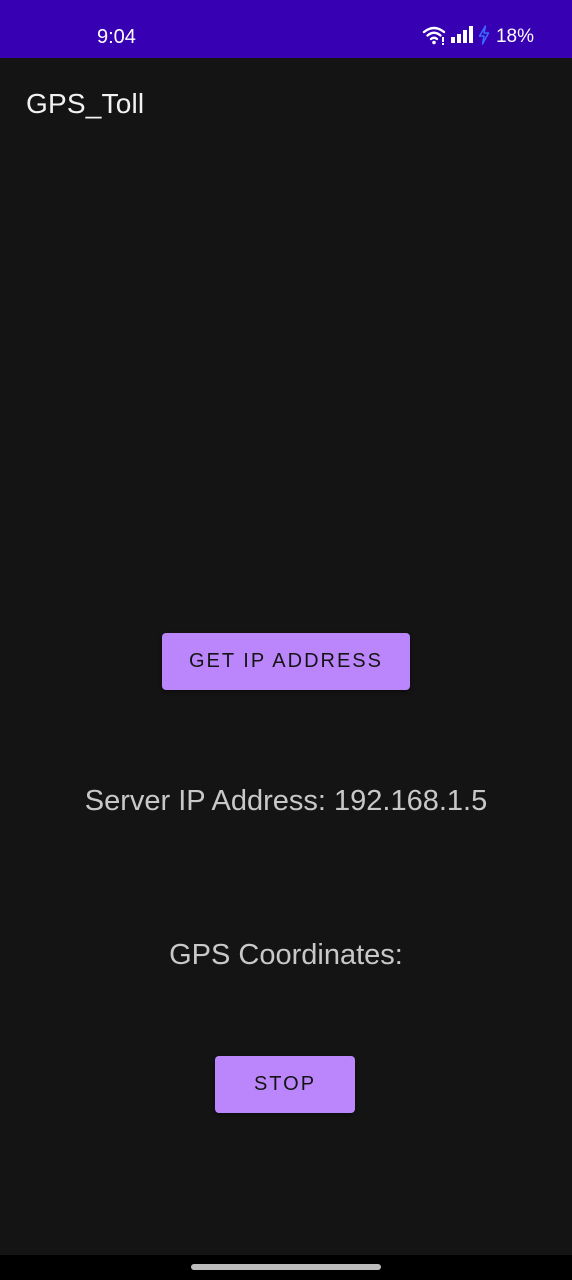 Image resolution: width=572 pixels, height=1280 pixels. Describe the element at coordinates (286, 661) in the screenshot. I see `get-ip-address-button: GET IP ADDRESS` at that location.